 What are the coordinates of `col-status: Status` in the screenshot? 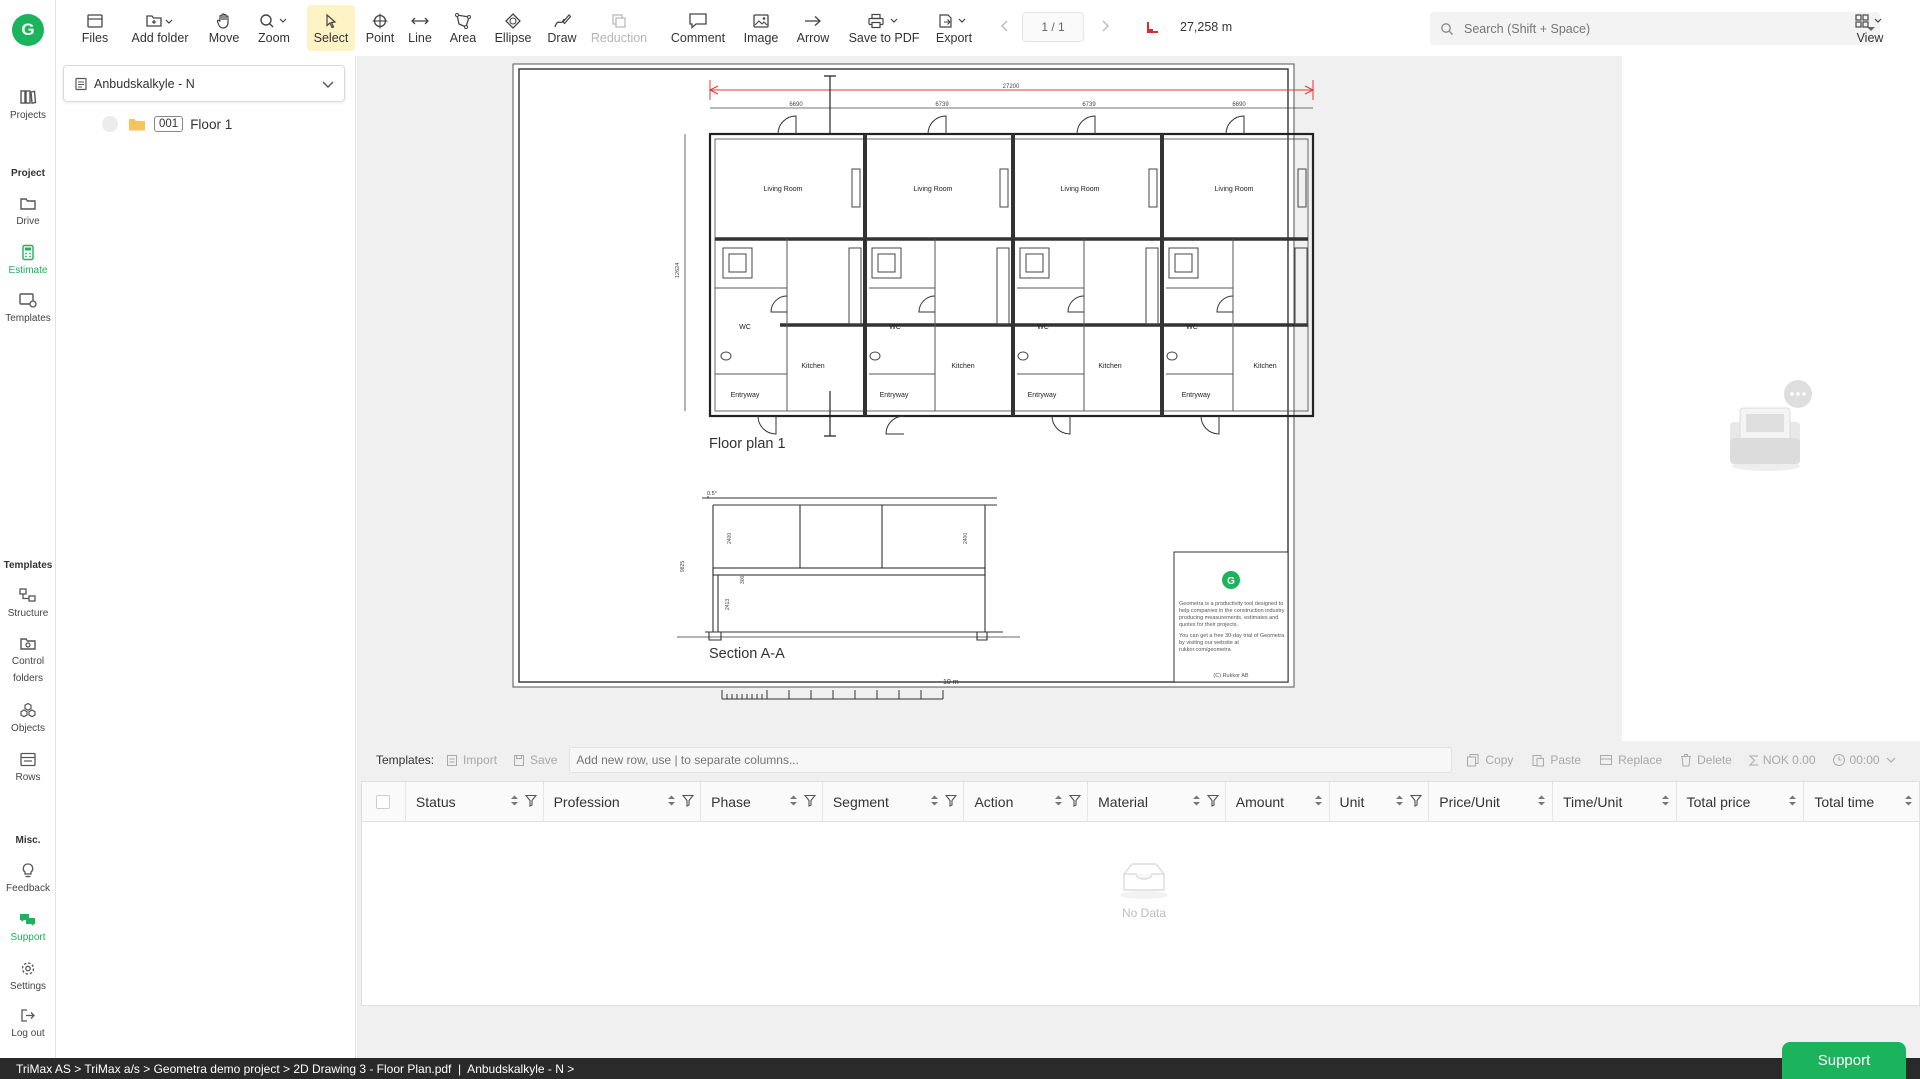 It's located at (475, 802).